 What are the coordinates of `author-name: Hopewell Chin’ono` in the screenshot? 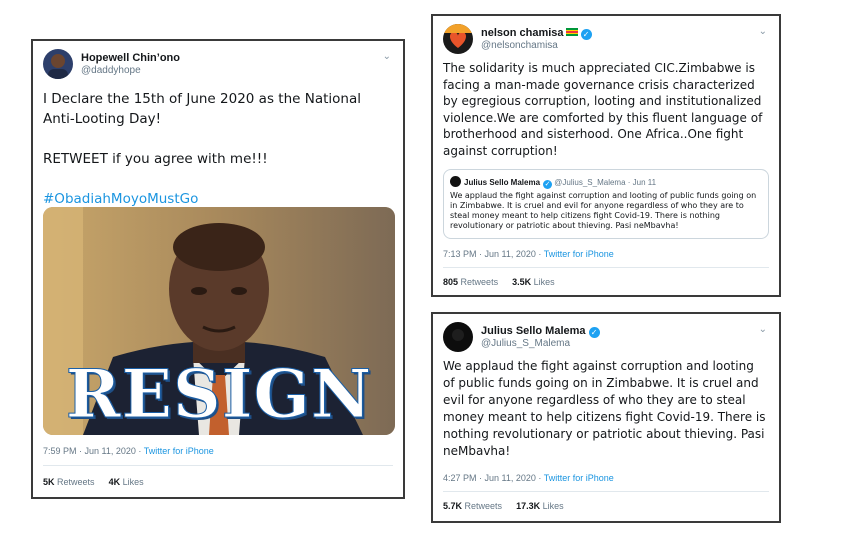 It's located at (130, 58).